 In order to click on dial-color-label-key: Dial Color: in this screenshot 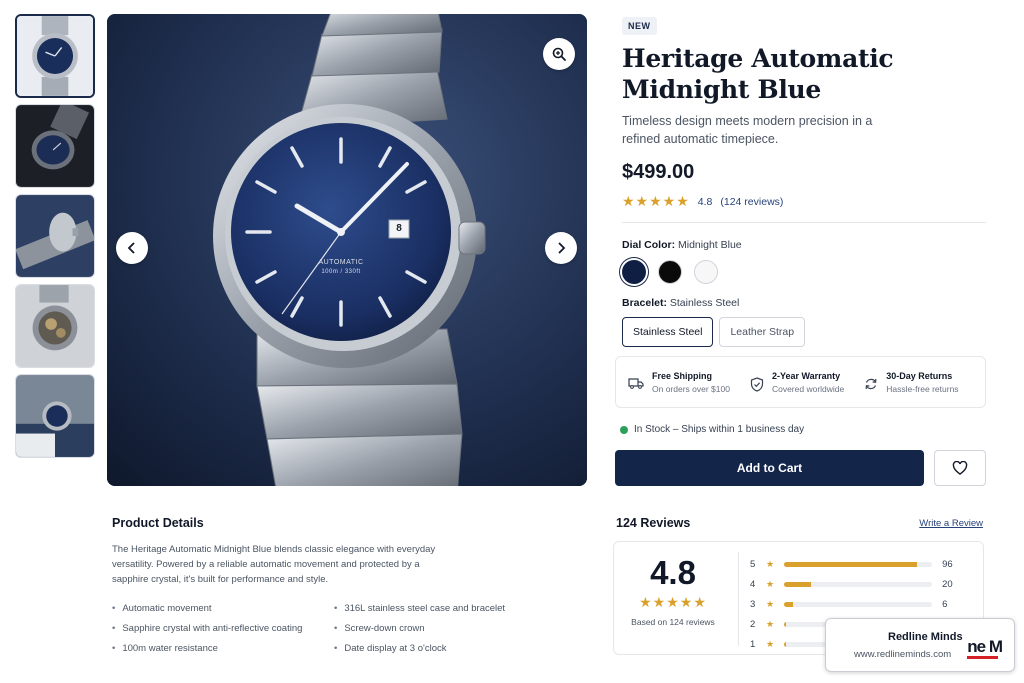, I will do `click(649, 245)`.